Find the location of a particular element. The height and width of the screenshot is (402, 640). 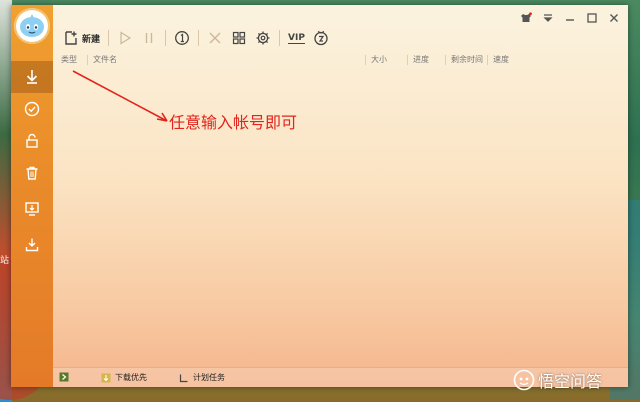

maximize-icon is located at coordinates (592, 18).